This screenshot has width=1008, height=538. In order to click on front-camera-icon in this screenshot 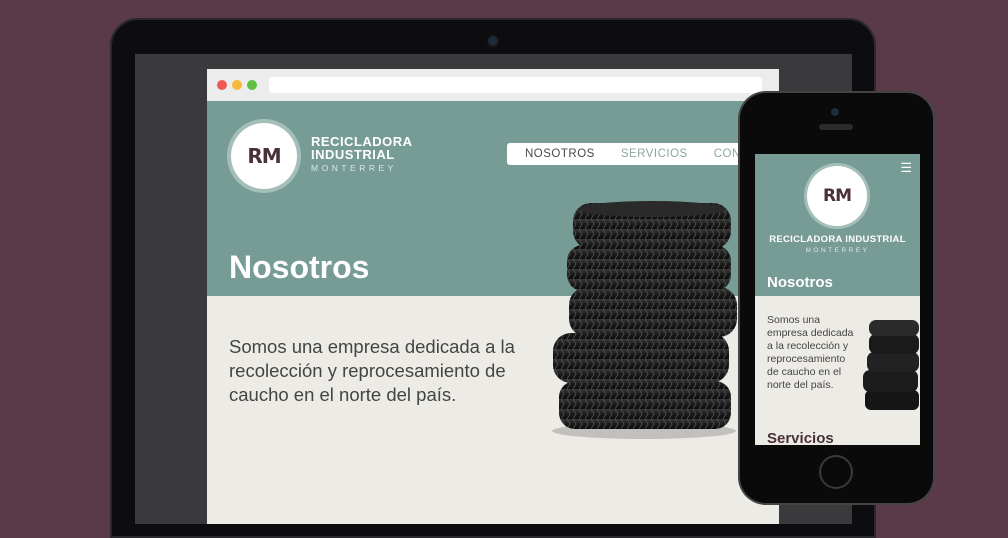, I will do `click(835, 112)`.